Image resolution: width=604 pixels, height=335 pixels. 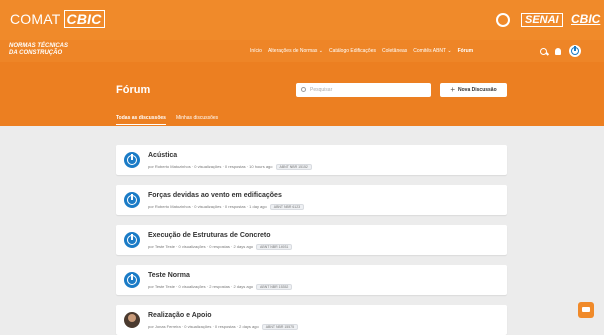 What do you see at coordinates (542, 20) in the screenshot?
I see `senai-logo: SENAI` at bounding box center [542, 20].